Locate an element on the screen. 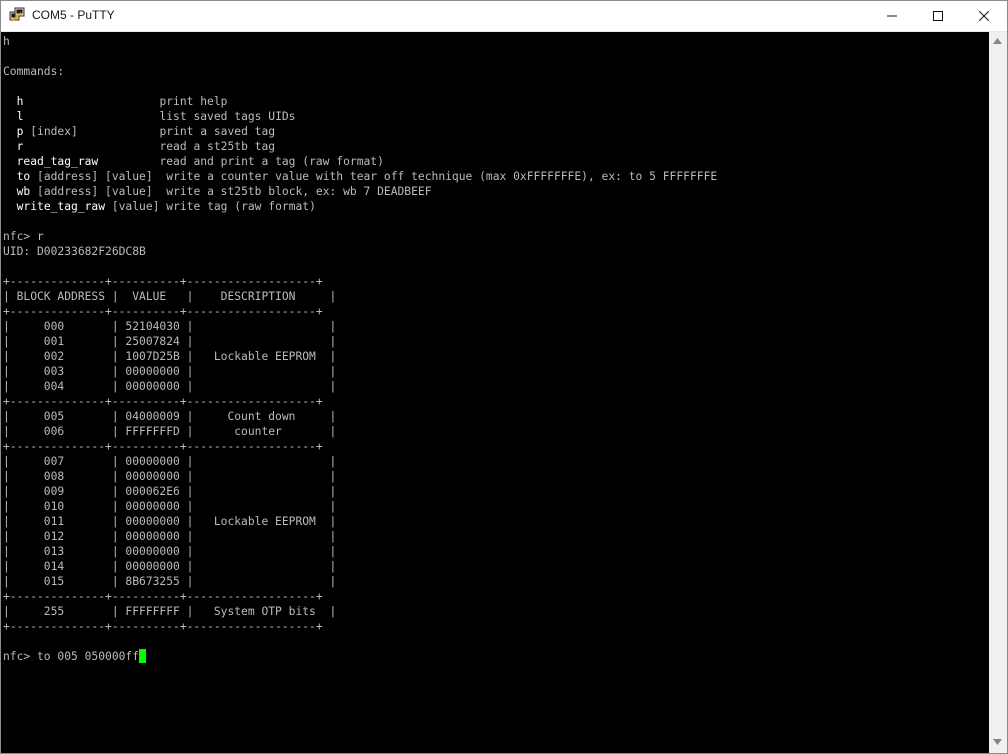 This screenshot has width=1008, height=754. prompt-line: nfc> to 005 050000ff is located at coordinates (75, 656).